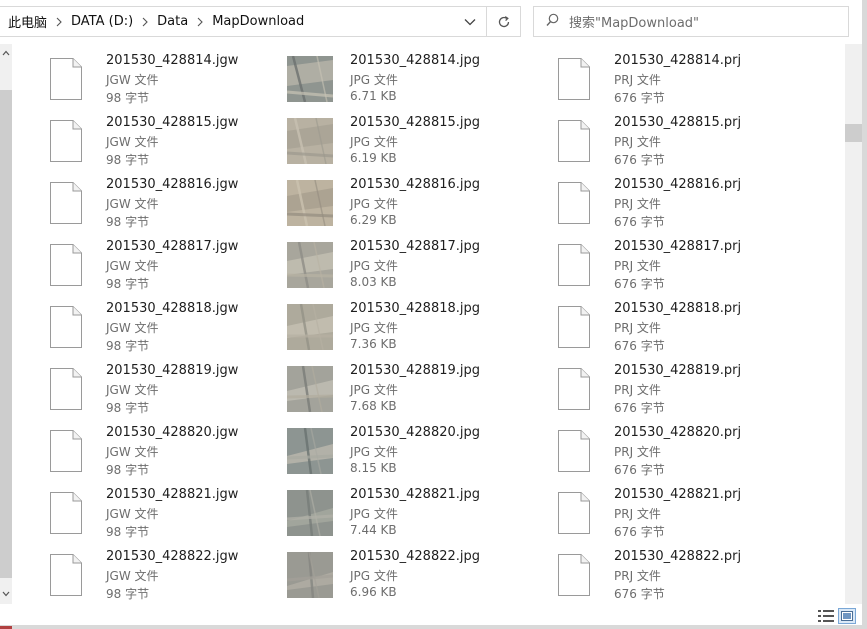 Image resolution: width=867 pixels, height=629 pixels. Describe the element at coordinates (411, 141) in the screenshot. I see `file-item-jpg: 201530_428815.jpg JPG 文件 6.19 KB` at that location.